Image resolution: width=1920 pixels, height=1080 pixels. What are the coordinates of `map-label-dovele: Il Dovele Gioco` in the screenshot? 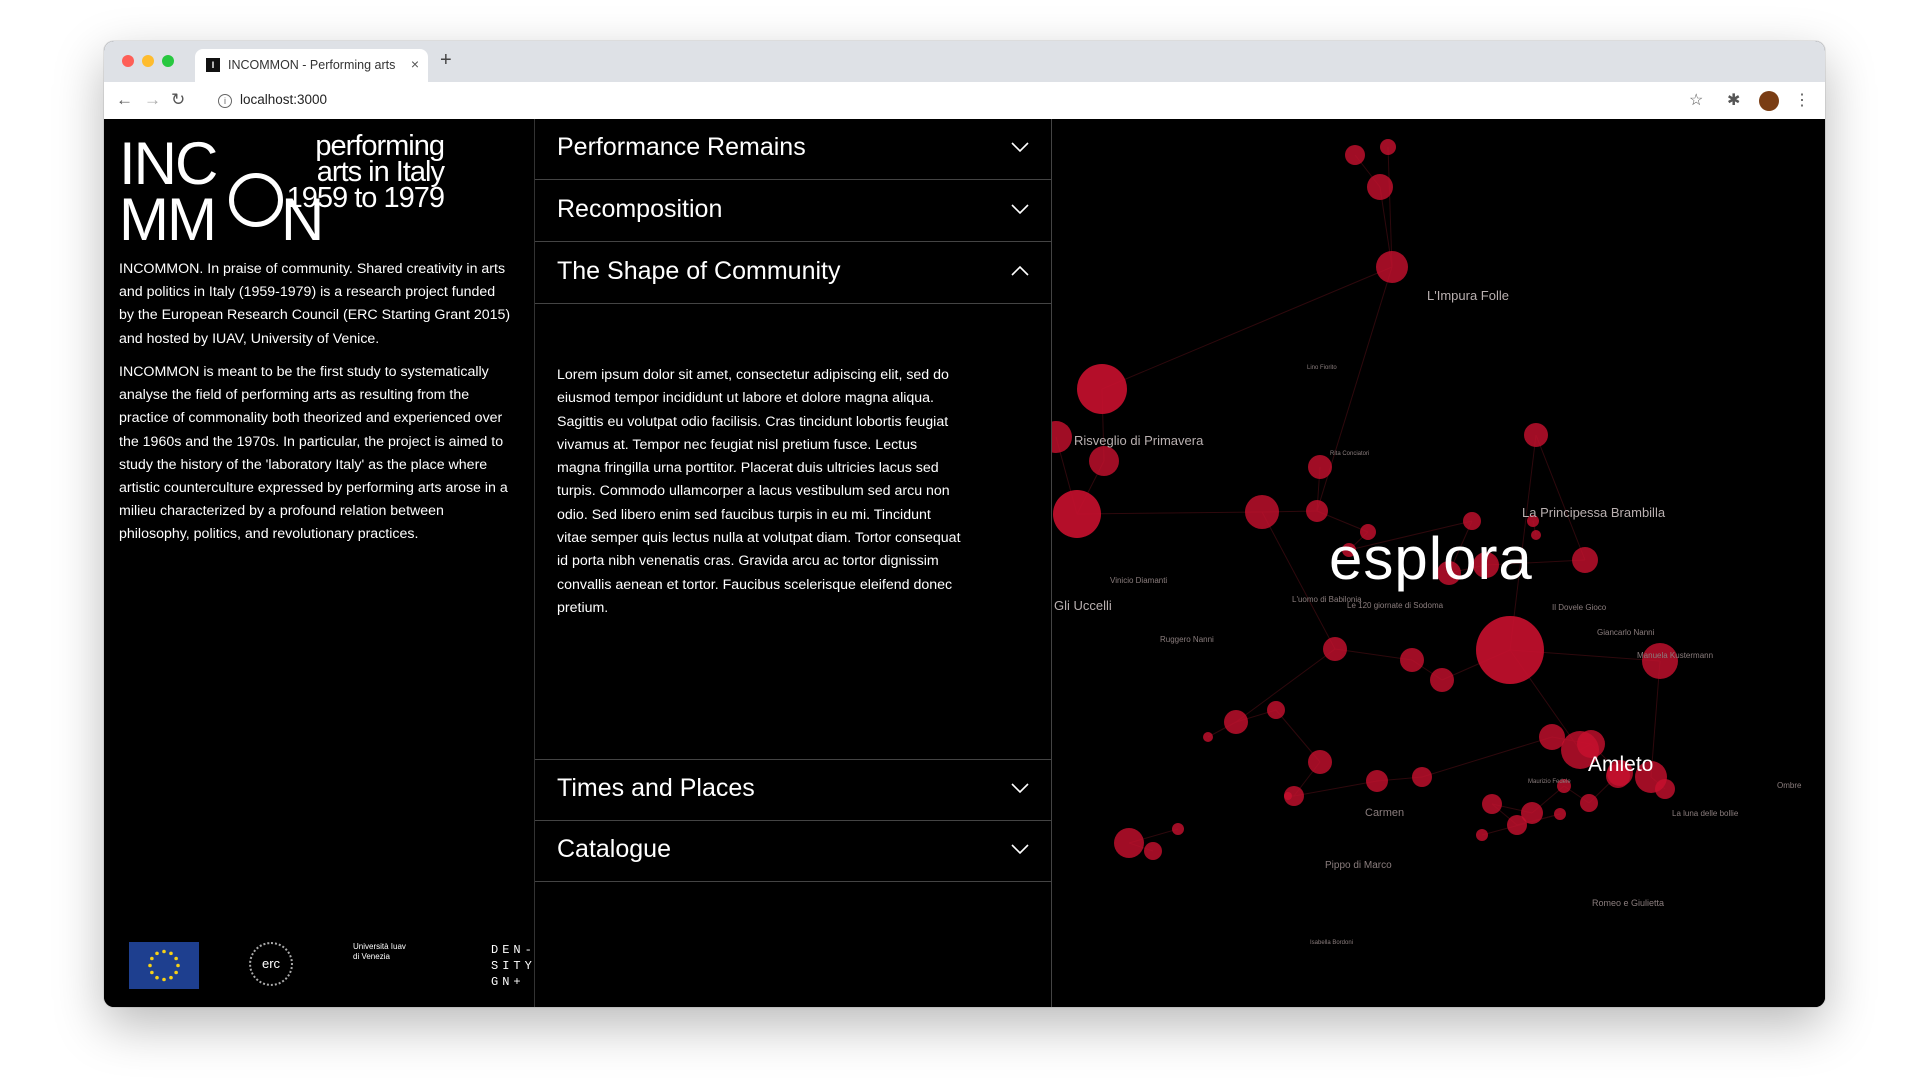 It's located at (1579, 608).